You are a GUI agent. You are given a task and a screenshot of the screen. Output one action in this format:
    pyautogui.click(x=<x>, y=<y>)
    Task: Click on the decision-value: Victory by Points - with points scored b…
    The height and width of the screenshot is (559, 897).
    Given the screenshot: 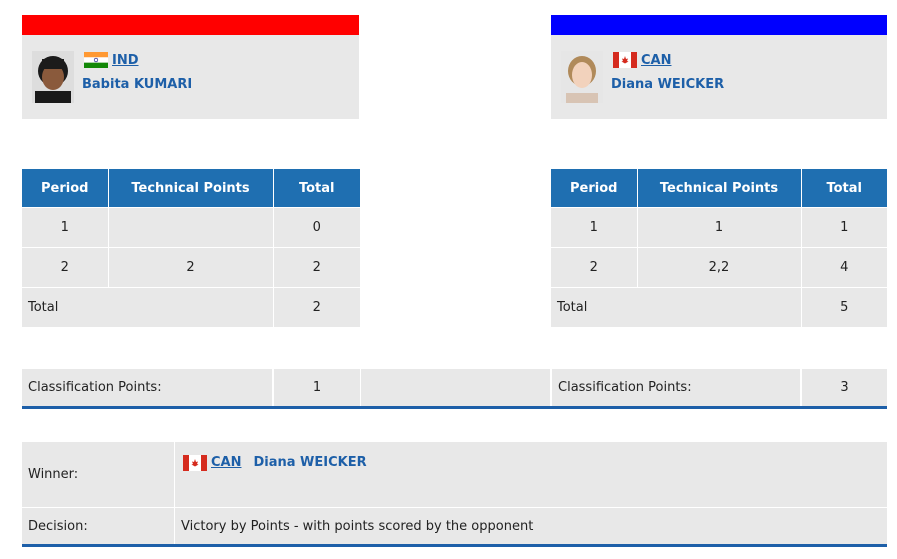 What is the action you would take?
    pyautogui.click(x=357, y=526)
    